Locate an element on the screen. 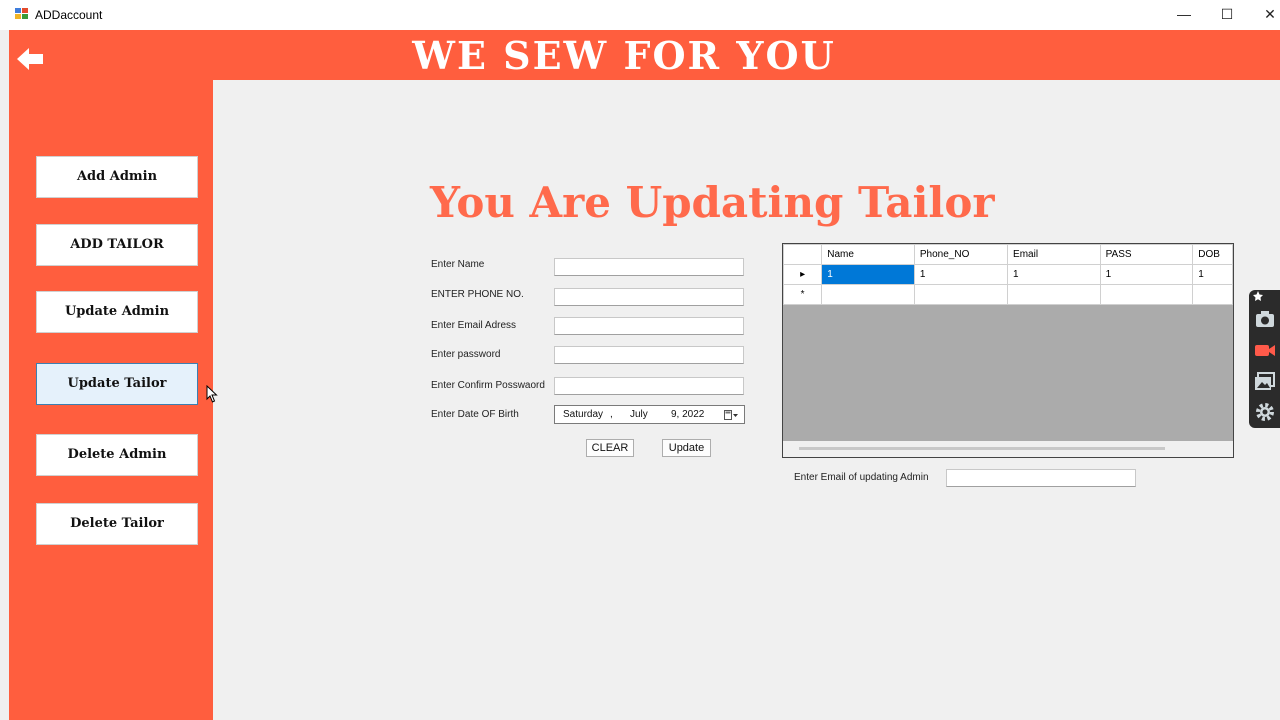  pin-icon is located at coordinates (1258, 296).